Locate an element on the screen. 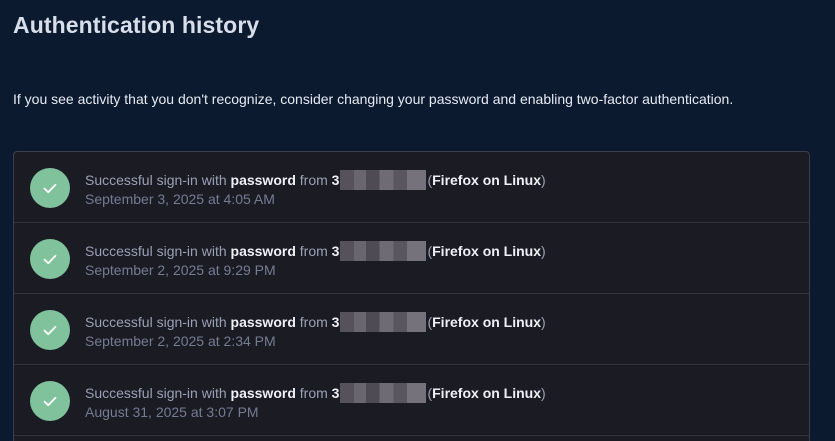 Image resolution: width=835 pixels, height=441 pixels. event-timestamp: September 2, 2025 at 2:34 PM is located at coordinates (180, 341).